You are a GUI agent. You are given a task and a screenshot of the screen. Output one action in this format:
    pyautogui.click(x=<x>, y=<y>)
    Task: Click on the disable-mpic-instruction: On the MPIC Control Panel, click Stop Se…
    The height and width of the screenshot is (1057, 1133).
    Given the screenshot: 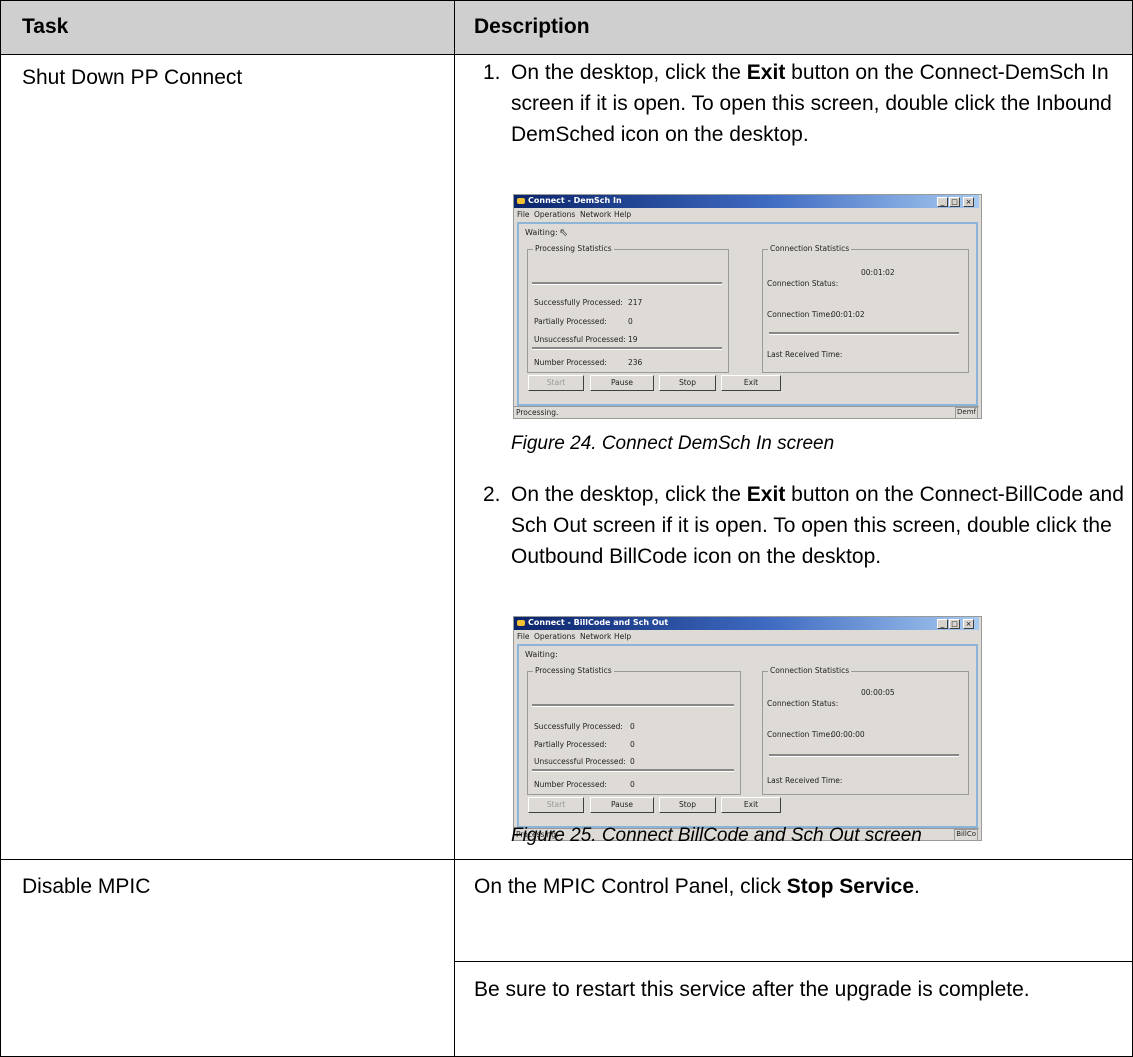 What is the action you would take?
    pyautogui.click(x=697, y=886)
    